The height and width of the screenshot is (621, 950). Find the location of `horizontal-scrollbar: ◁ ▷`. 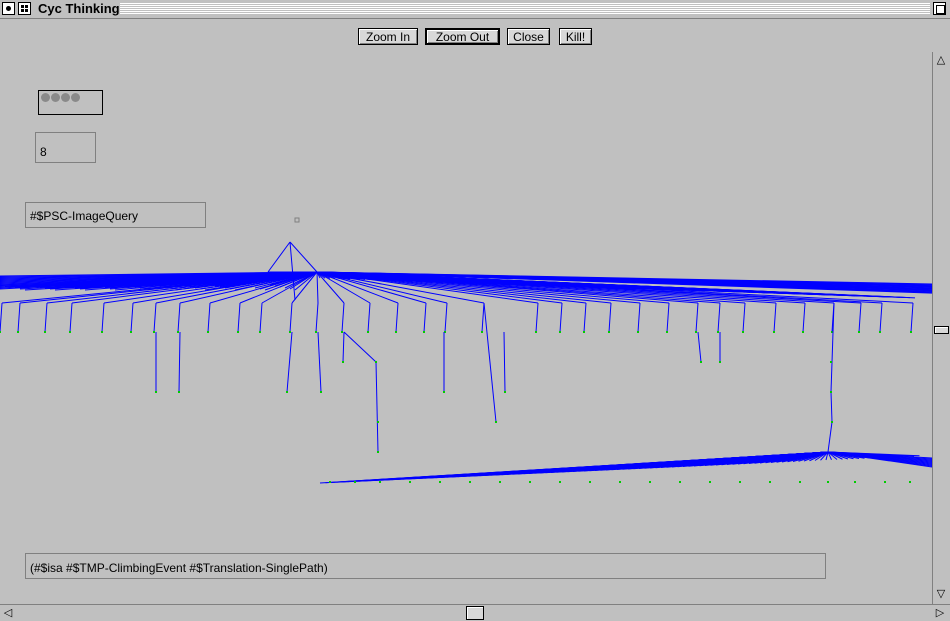

horizontal-scrollbar: ◁ ▷ is located at coordinates (475, 612).